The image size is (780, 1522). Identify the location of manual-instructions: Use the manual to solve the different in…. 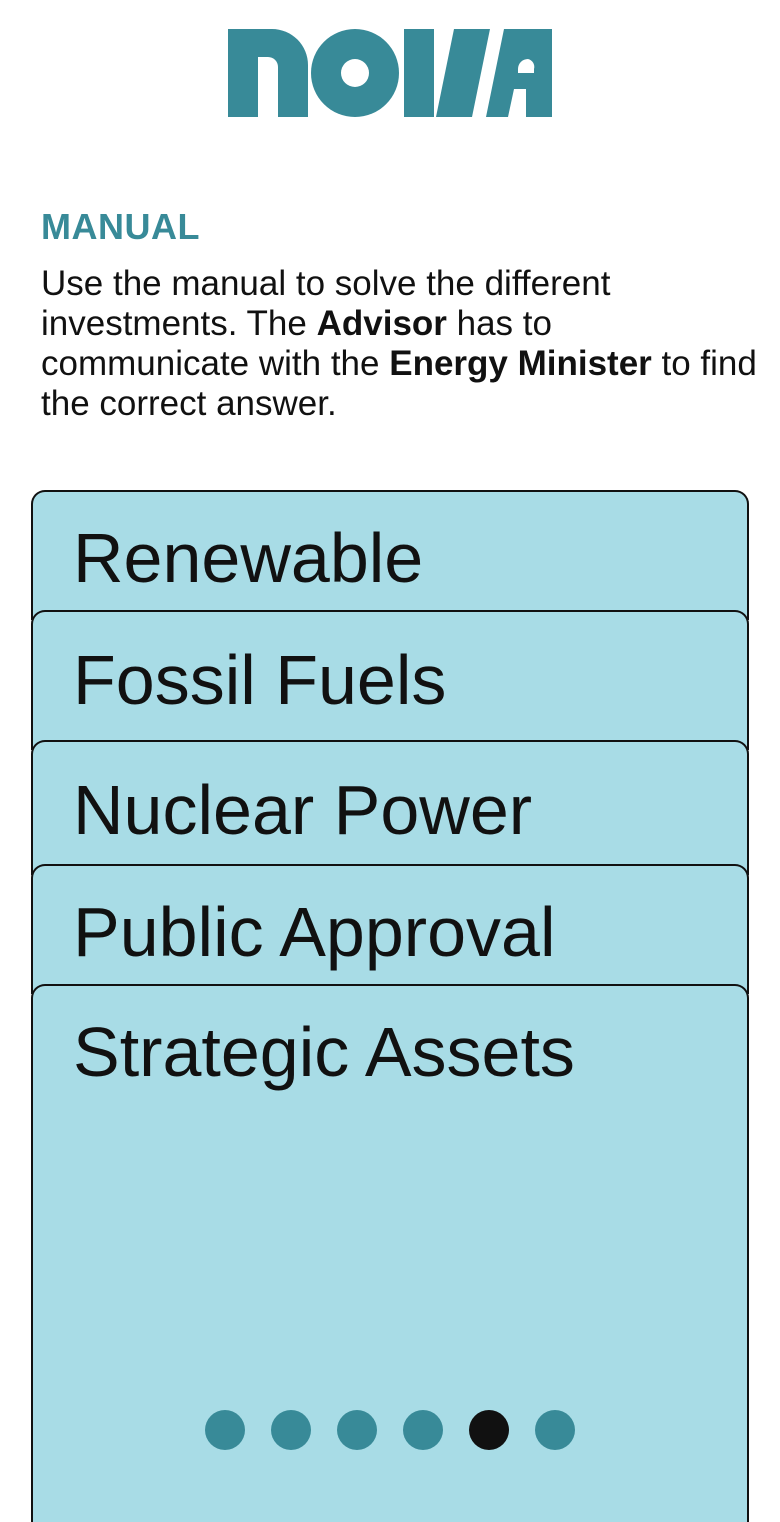
(401, 344).